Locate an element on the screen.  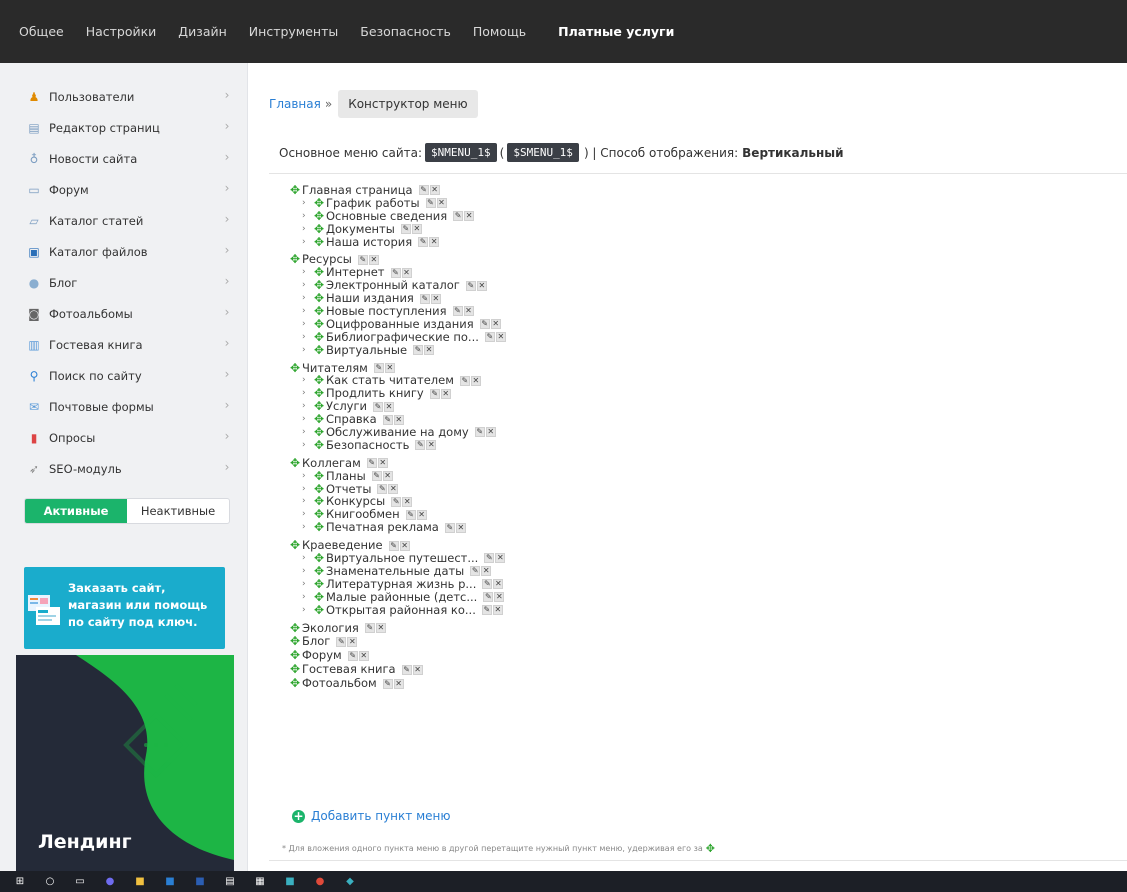
nav-design: Дизайн is located at coordinates (202, 31).